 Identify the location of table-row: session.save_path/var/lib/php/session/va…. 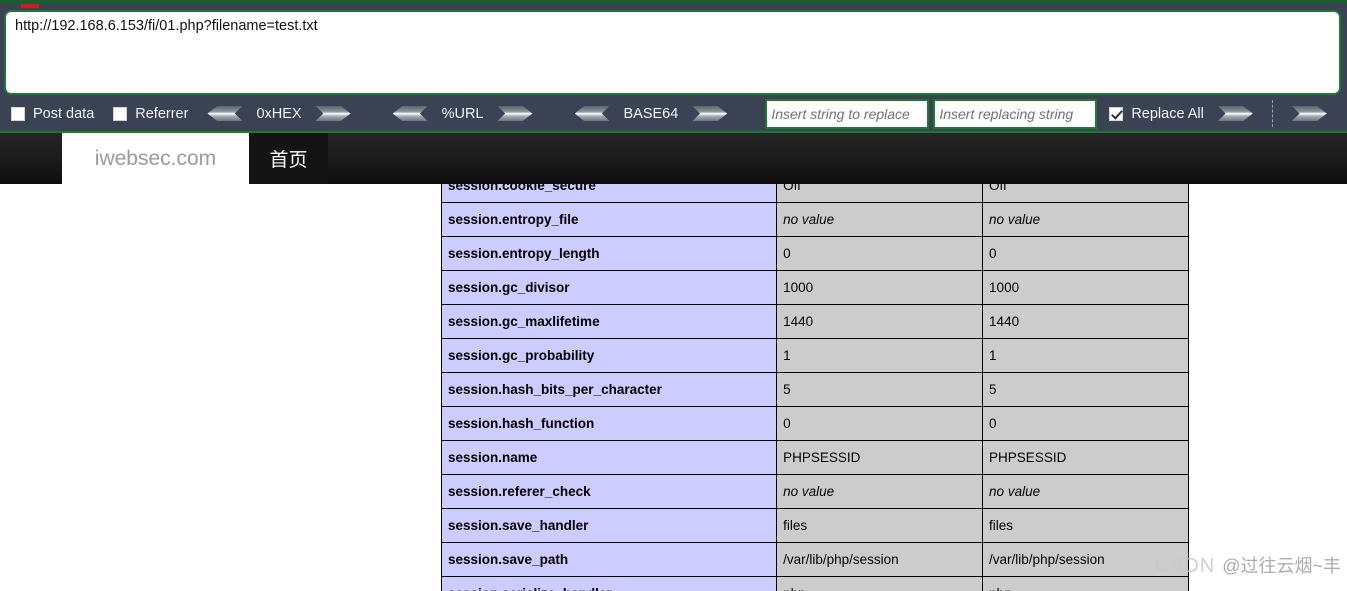
(814, 559).